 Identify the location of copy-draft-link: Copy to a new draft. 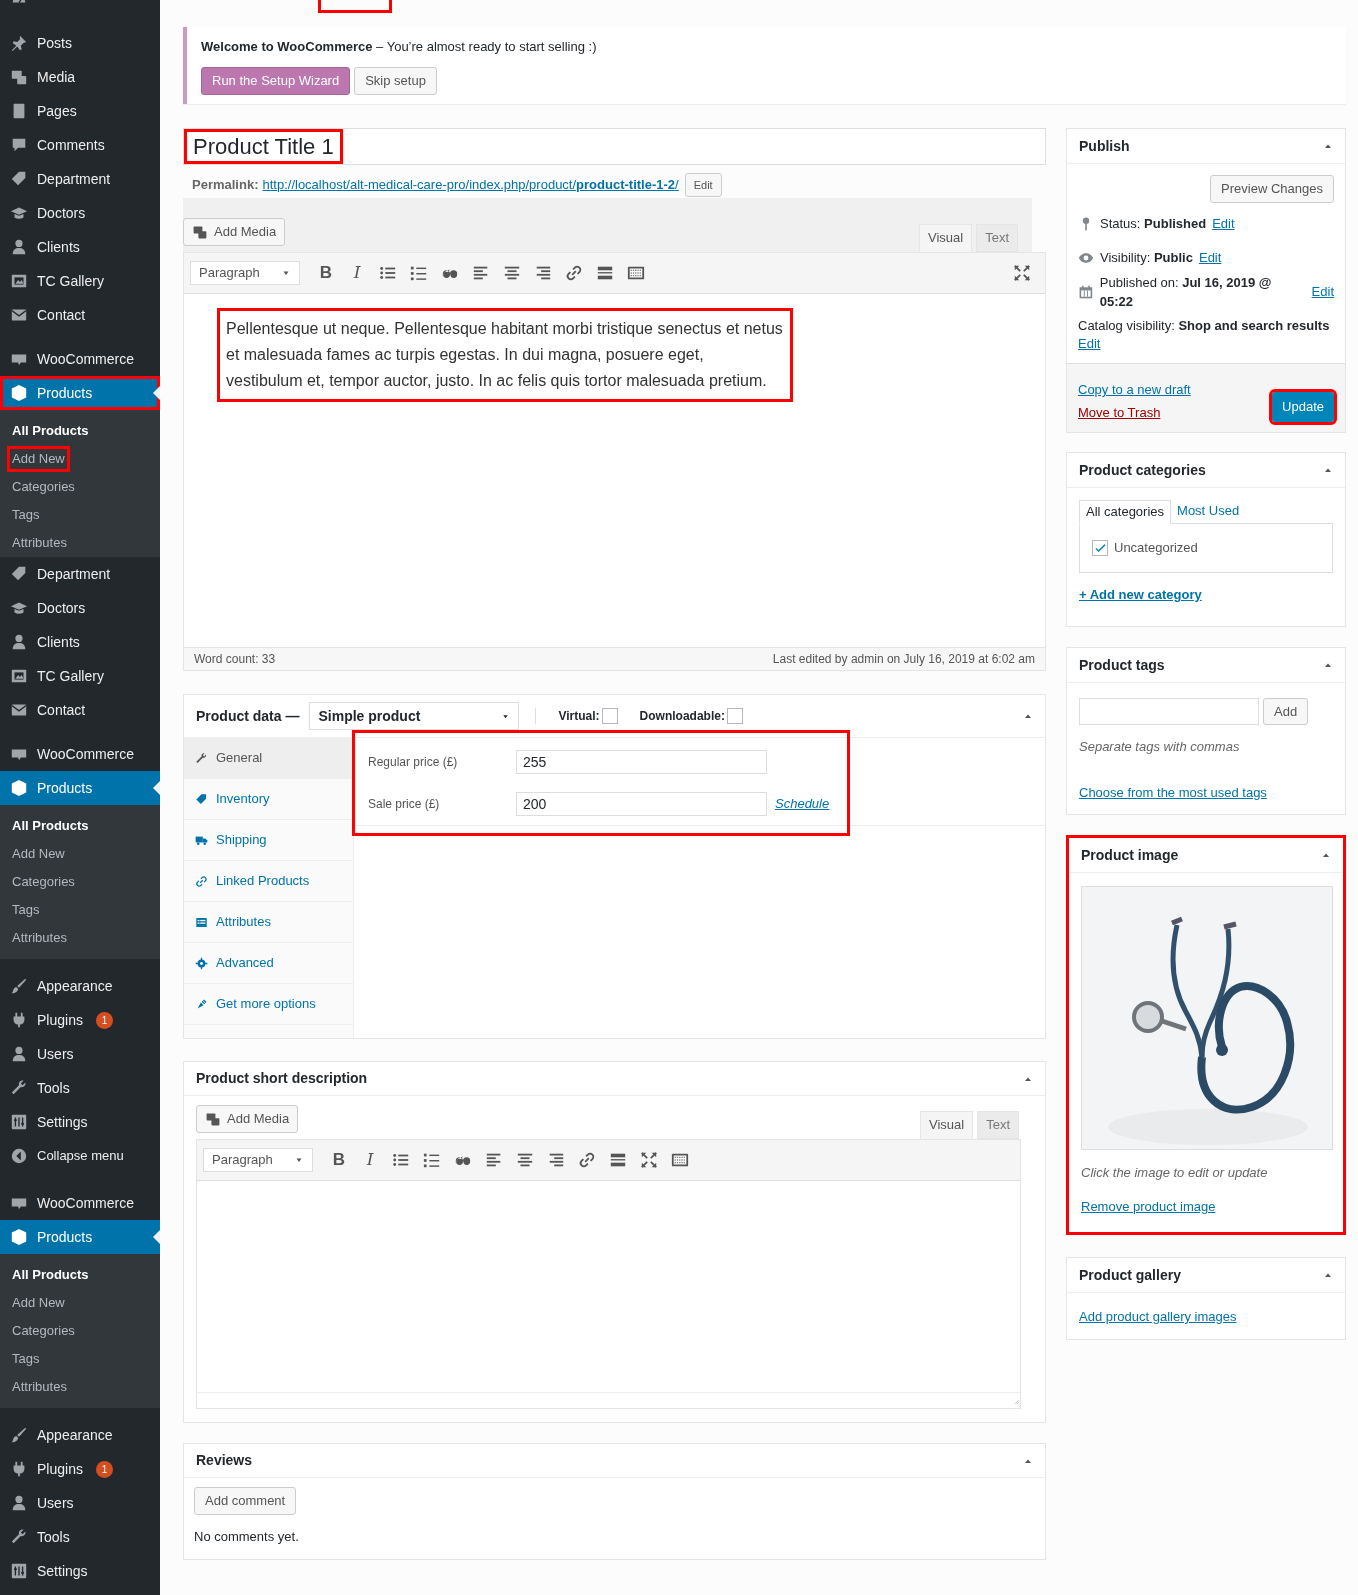
(1134, 390).